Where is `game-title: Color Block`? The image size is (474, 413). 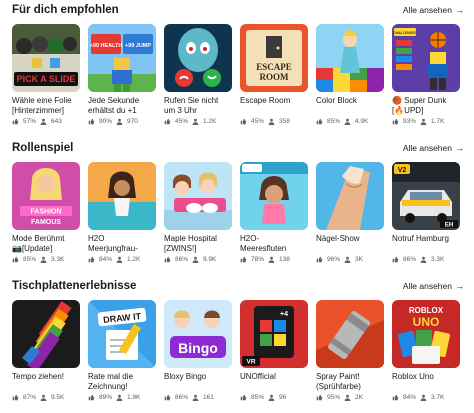
game-title: Color Block is located at coordinates (336, 100).